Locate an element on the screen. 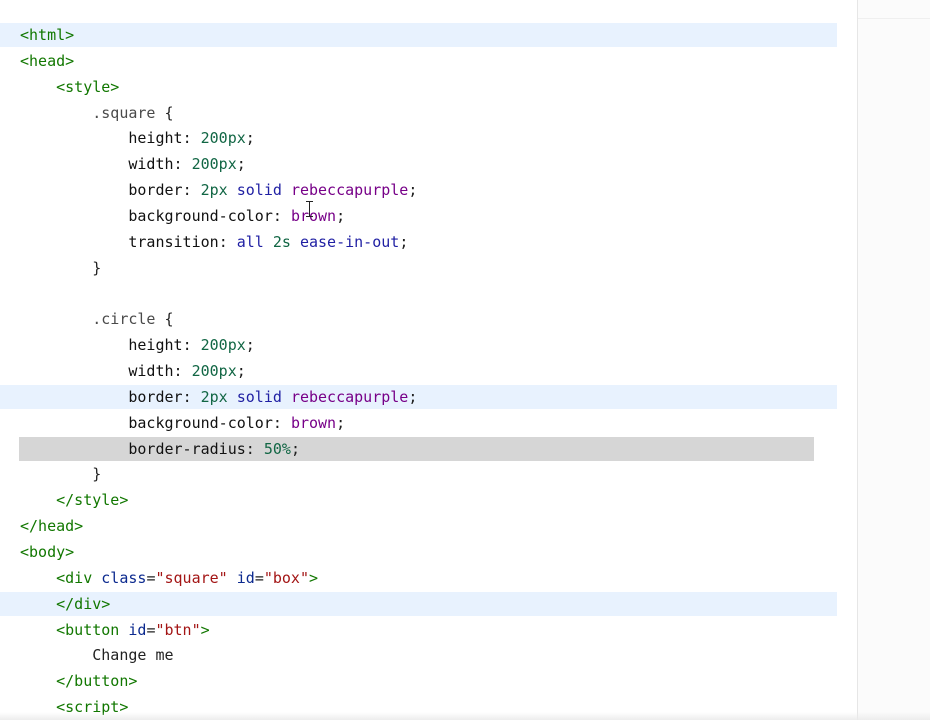 The height and width of the screenshot is (720, 930). code-line: border-radius: 50%; is located at coordinates (160, 449).